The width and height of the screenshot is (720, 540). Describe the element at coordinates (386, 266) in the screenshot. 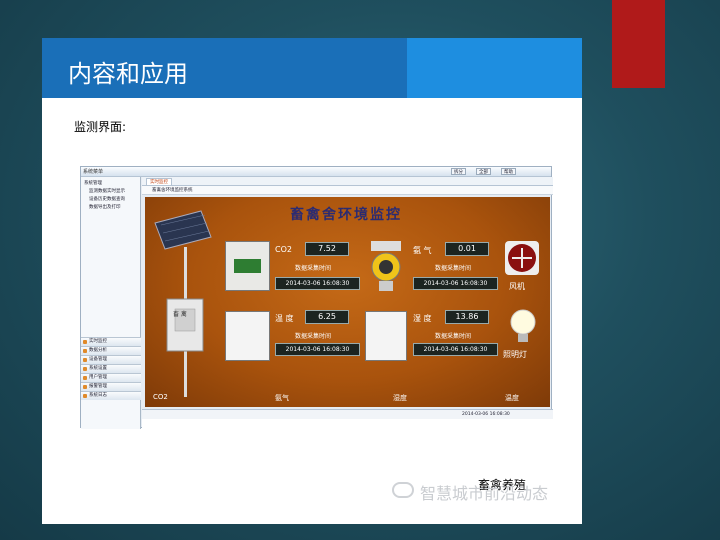

I see `ammonia-sensor-icon` at that location.